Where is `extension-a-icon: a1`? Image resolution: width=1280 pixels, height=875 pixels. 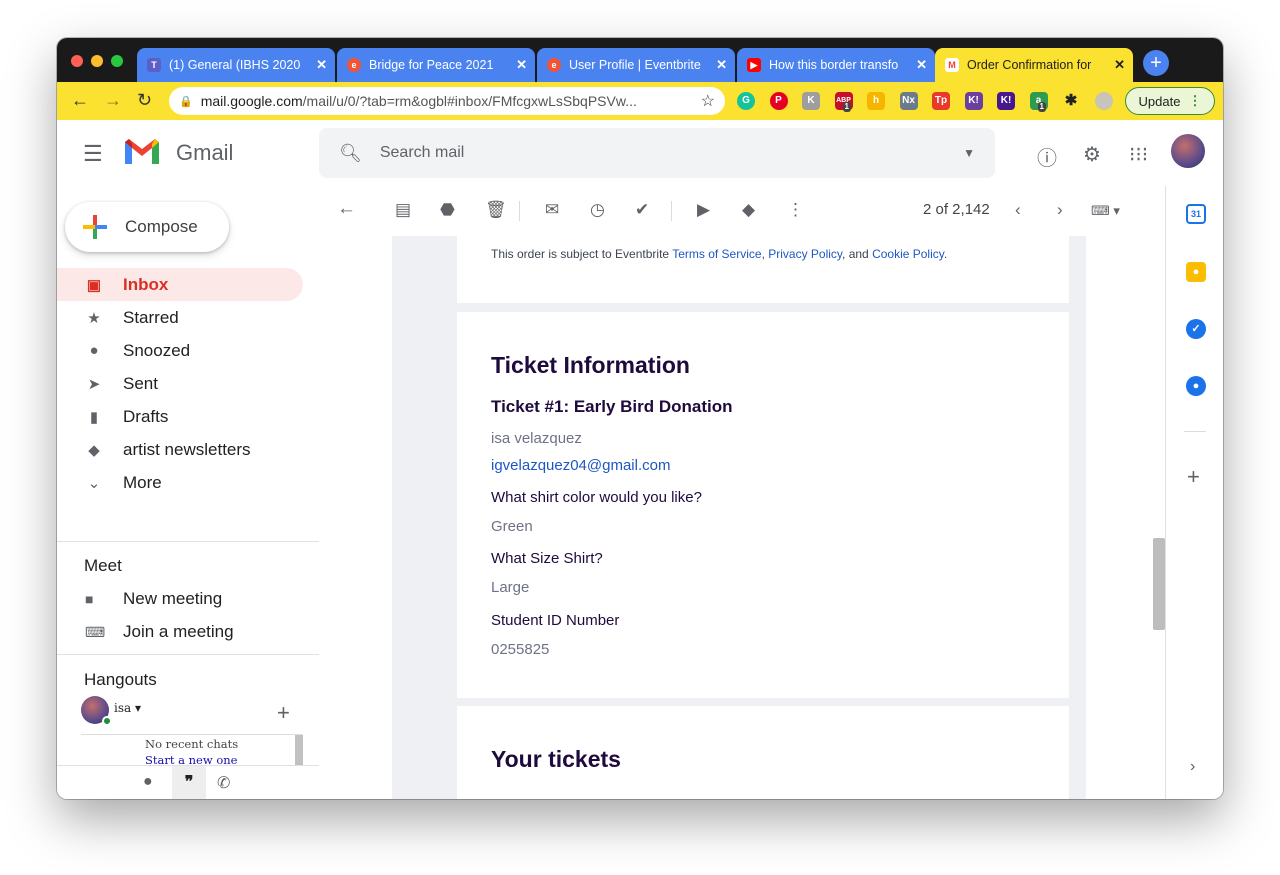 extension-a-icon: a1 is located at coordinates (1038, 102).